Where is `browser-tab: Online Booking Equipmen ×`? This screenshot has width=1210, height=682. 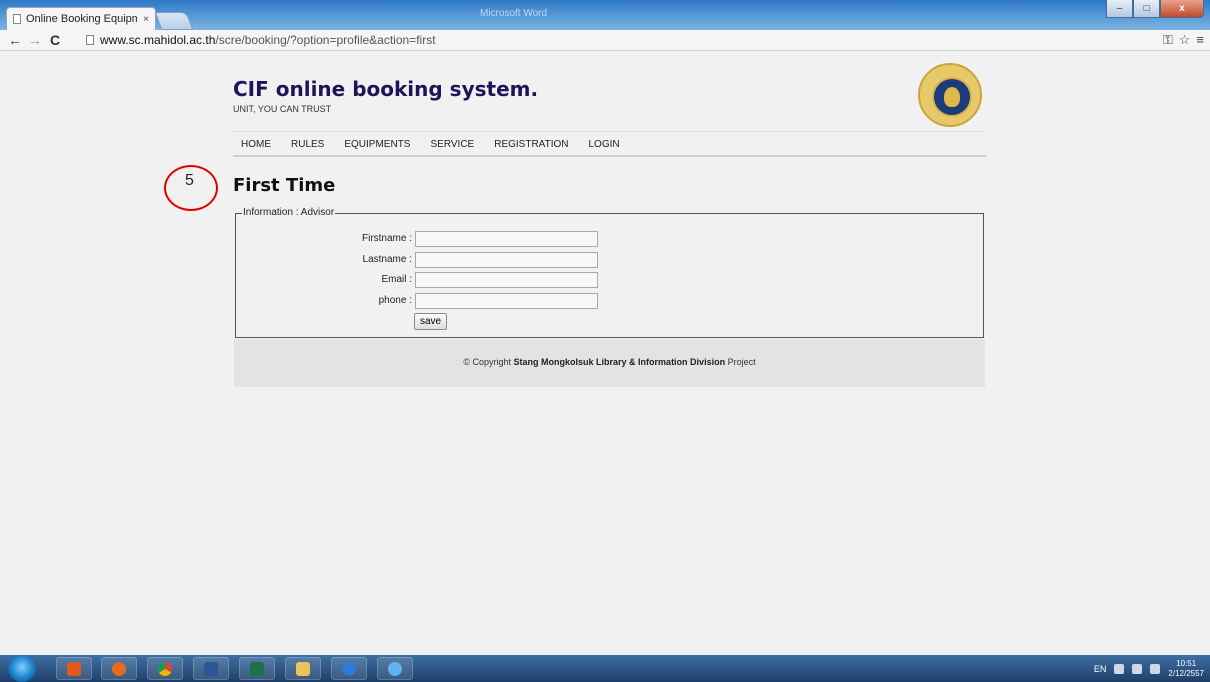 browser-tab: Online Booking Equipmen × is located at coordinates (81, 18).